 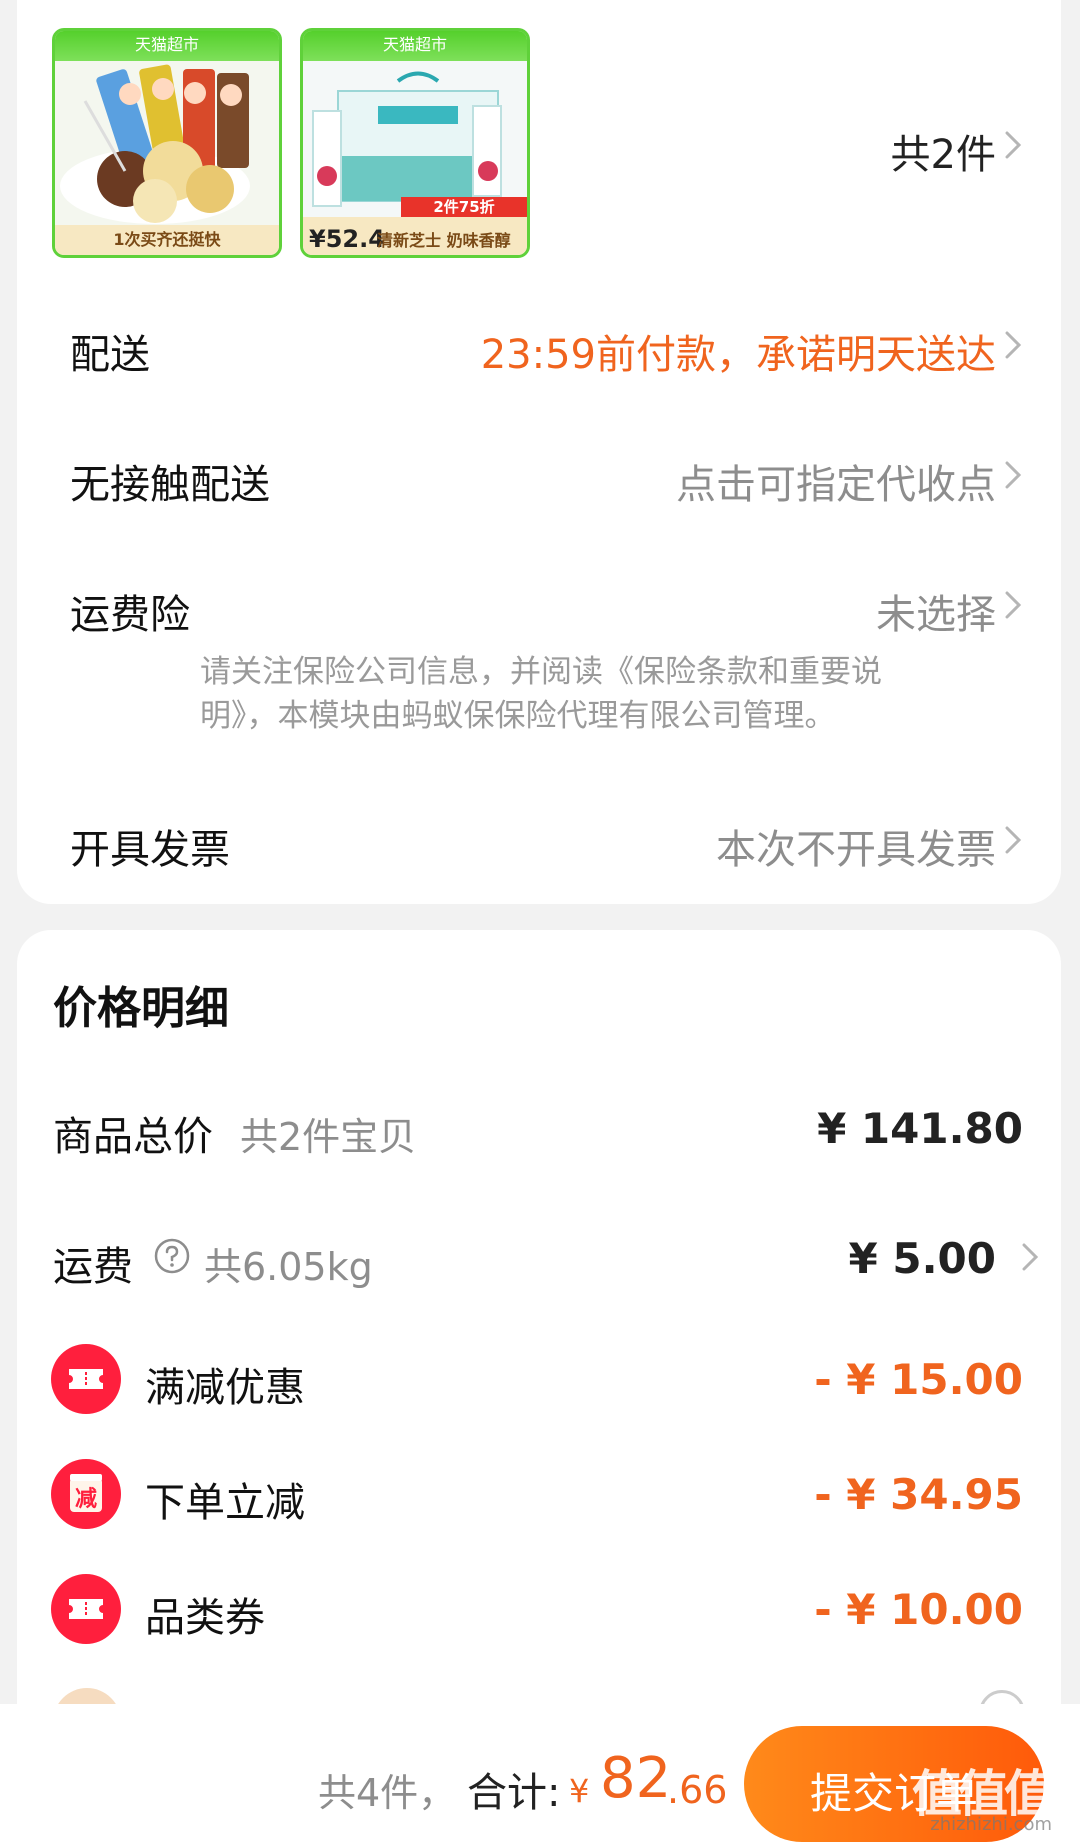 I want to click on insurance-notice-line-1: 请关注保险公司信息，并阅读《保险条款和重要说, so click(x=541, y=672).